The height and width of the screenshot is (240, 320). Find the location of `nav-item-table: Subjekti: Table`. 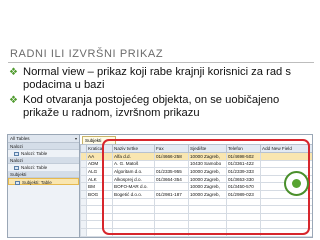

nav-item-table: Subjekti: Table is located at coordinates (43, 181).